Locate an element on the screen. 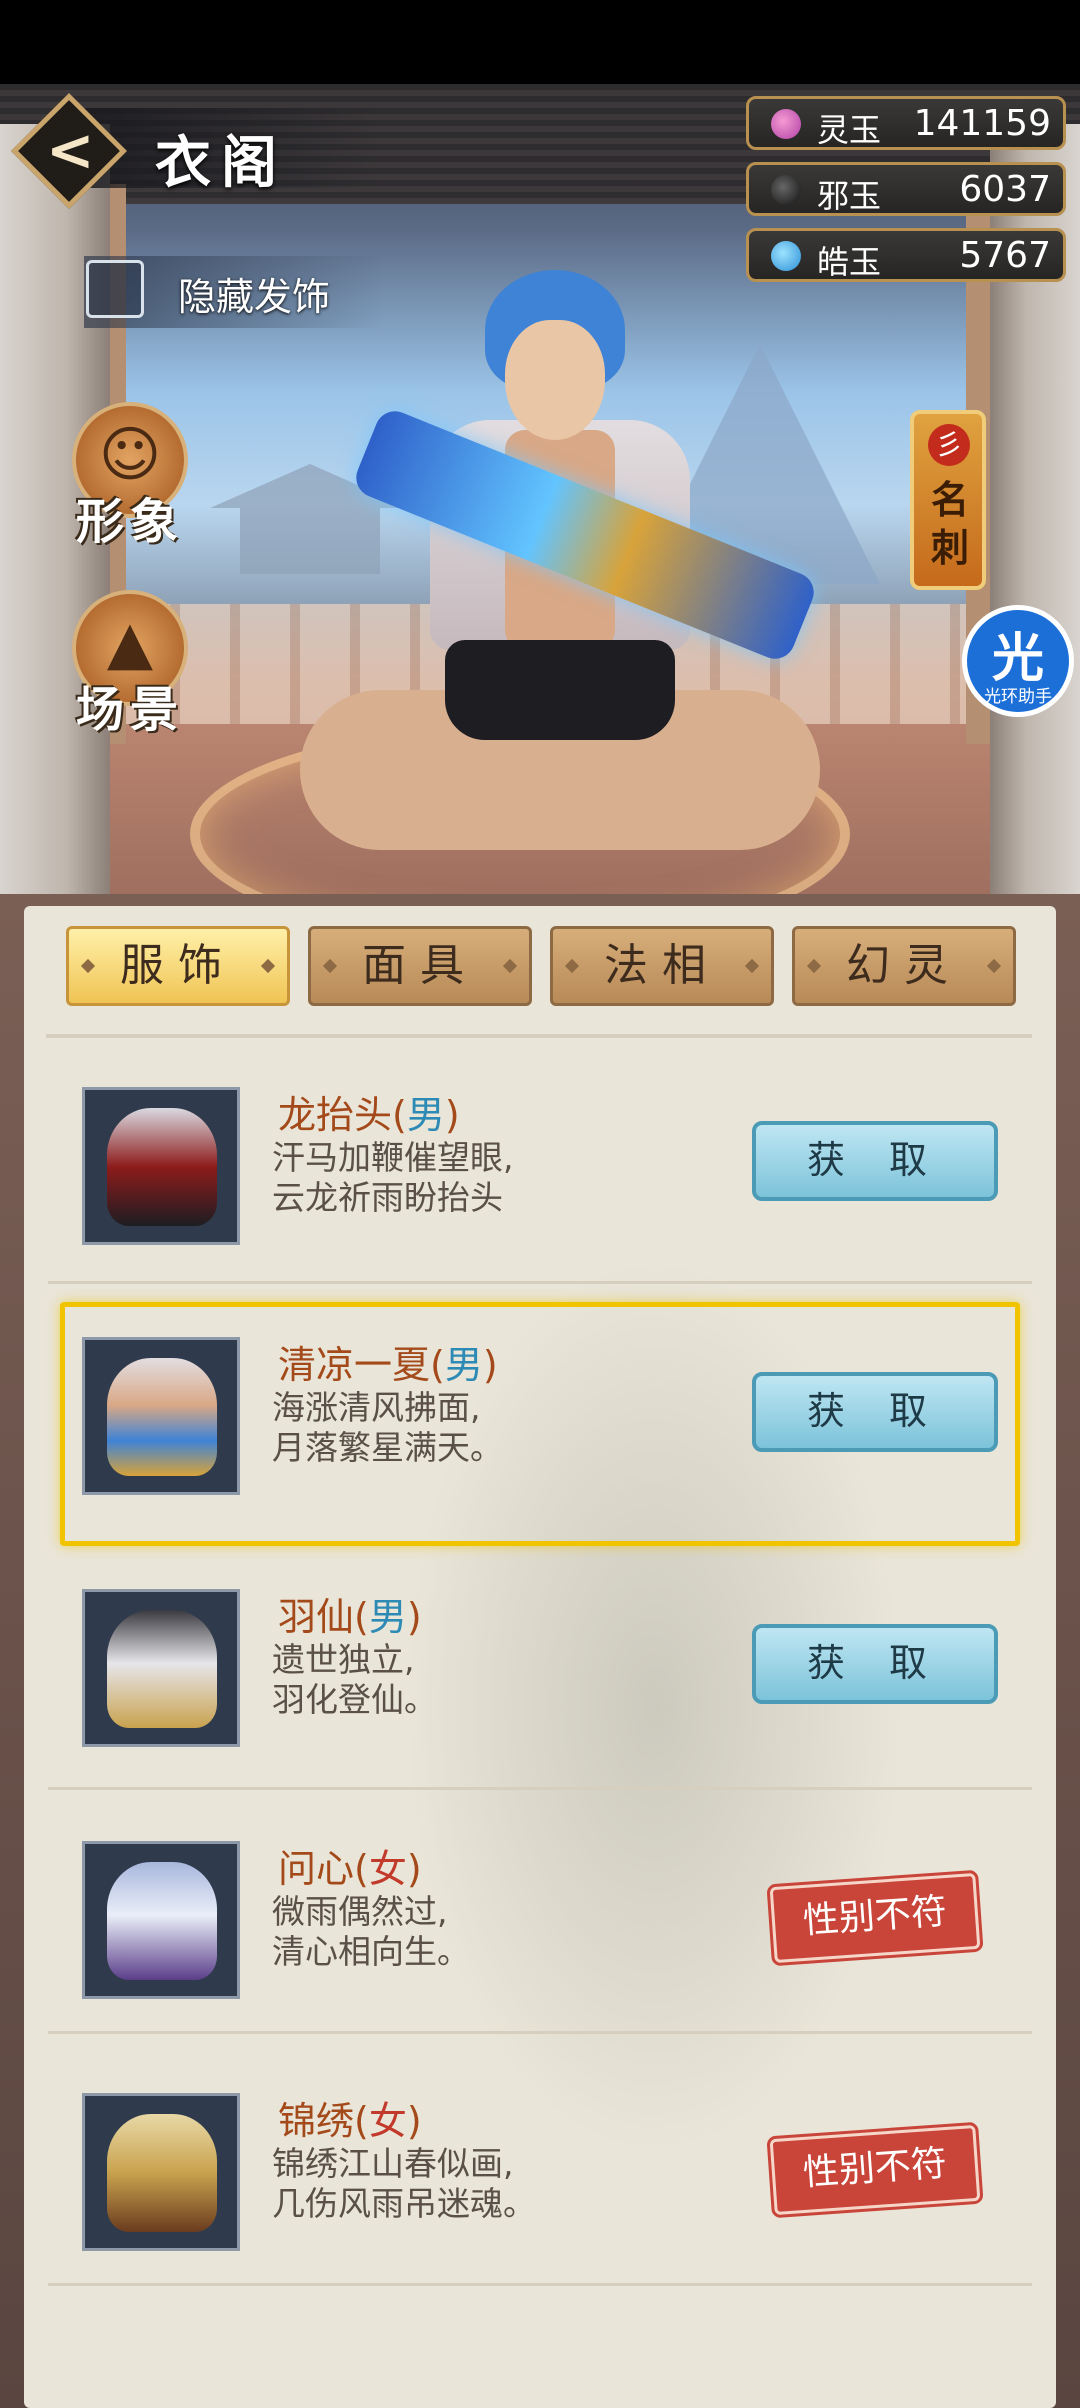 The image size is (1080, 2408). name-card-label: 名刺 is located at coordinates (949, 523).